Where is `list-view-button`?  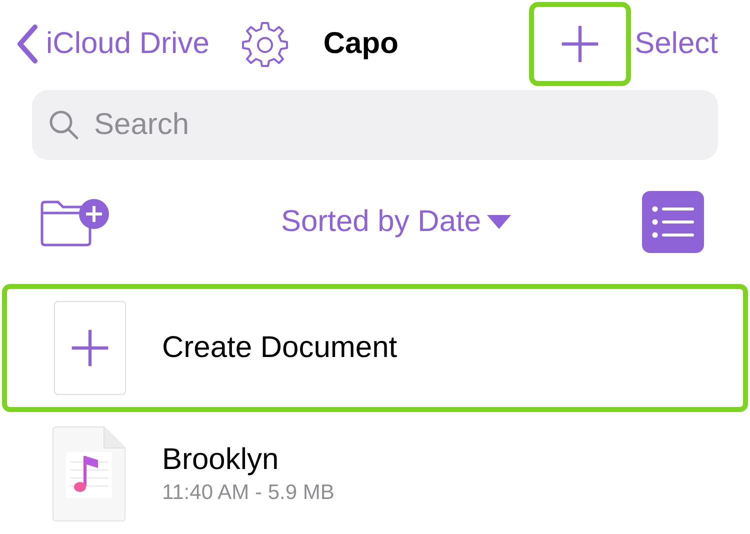
list-view-button is located at coordinates (673, 222).